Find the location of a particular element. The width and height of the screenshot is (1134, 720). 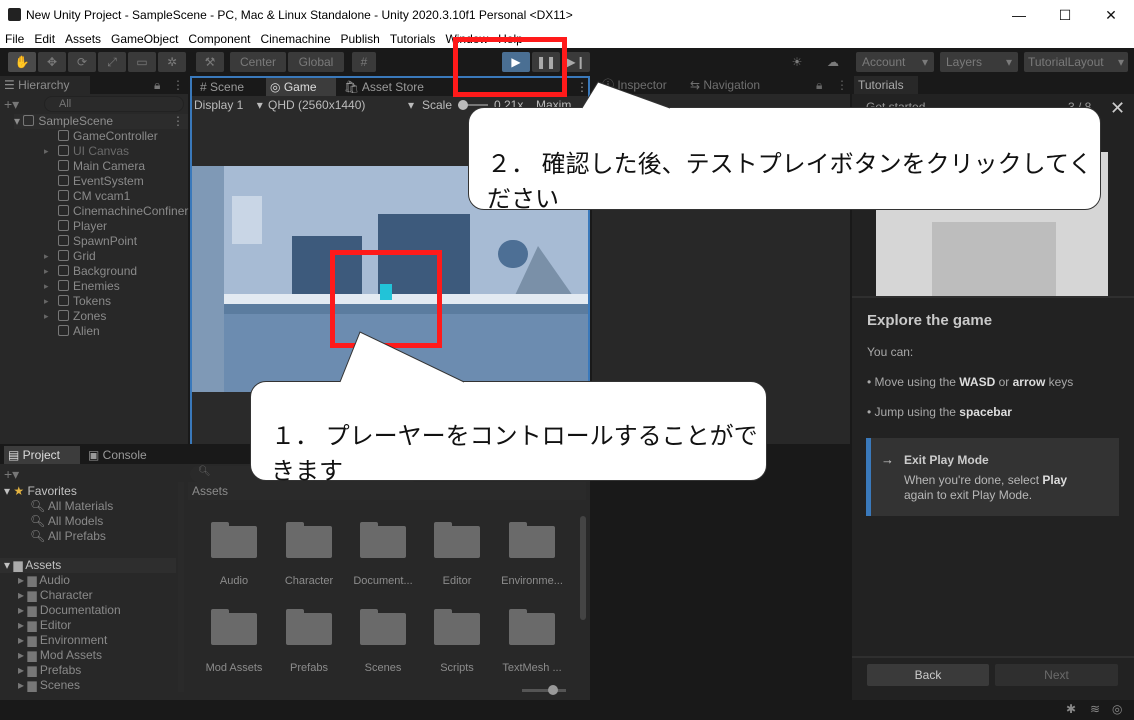

favorite-item: 🔍︎ All Materials is located at coordinates (71, 506).